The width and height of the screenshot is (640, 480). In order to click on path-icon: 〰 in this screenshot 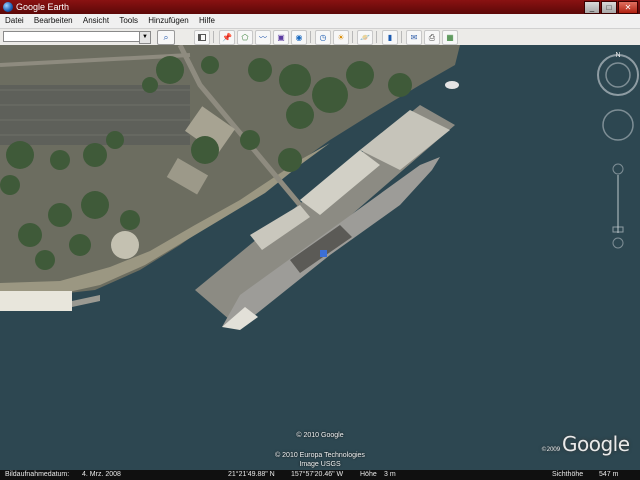, I will do `click(263, 37)`.